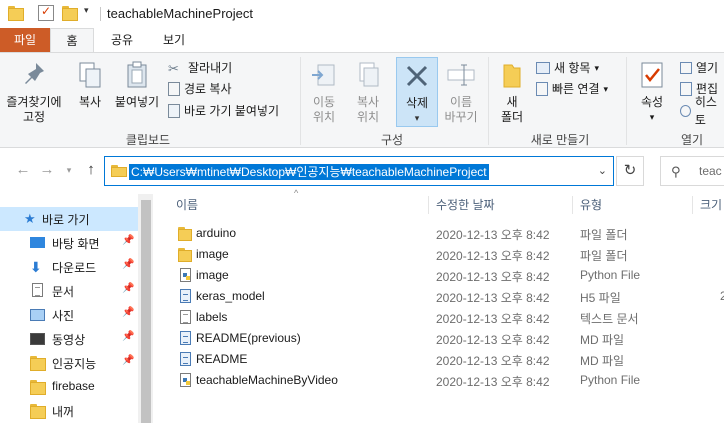  I want to click on copy-path-button: 경로 복사, so click(200, 89).